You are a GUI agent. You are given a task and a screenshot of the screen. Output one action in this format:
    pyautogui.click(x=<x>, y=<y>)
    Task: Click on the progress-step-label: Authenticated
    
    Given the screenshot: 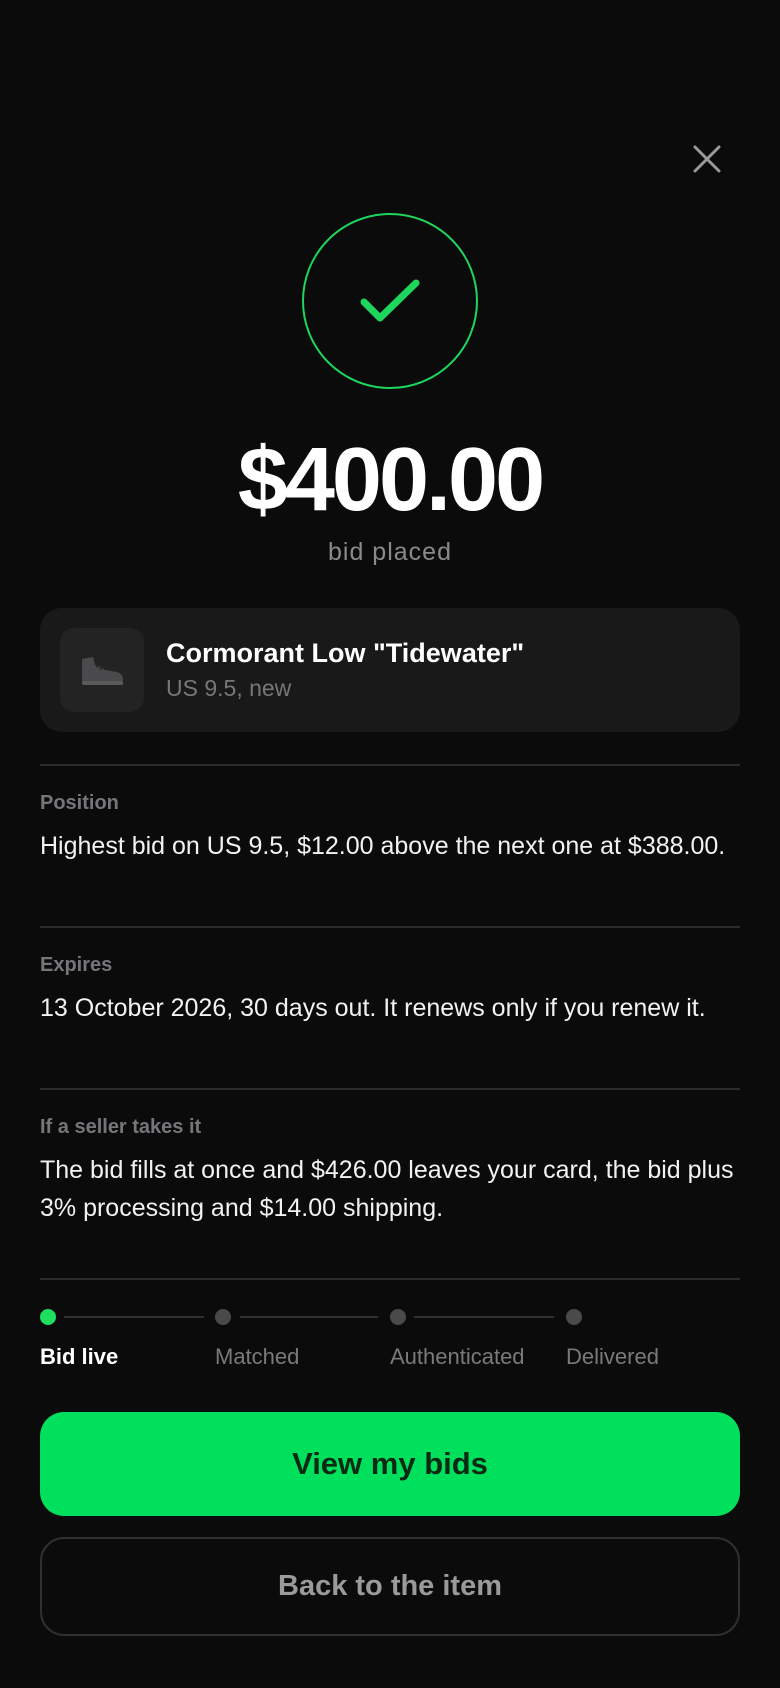 What is the action you would take?
    pyautogui.click(x=457, y=1356)
    